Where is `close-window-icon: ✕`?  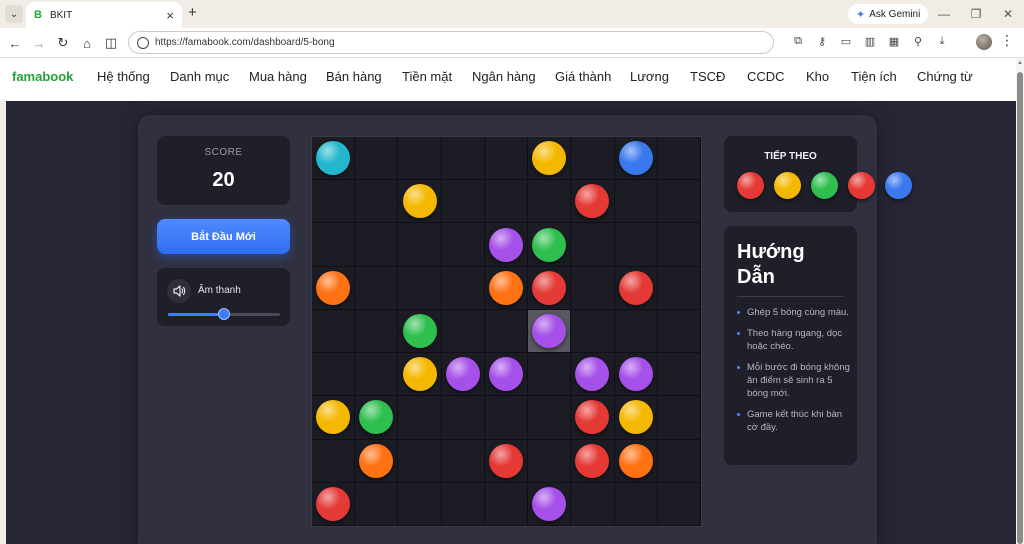 close-window-icon: ✕ is located at coordinates (1008, 14).